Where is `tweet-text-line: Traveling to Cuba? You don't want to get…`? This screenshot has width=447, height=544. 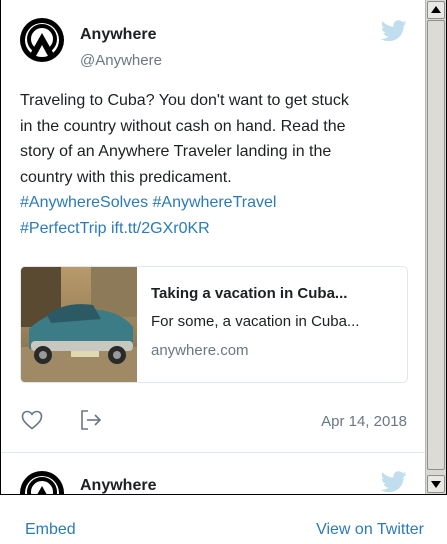 tweet-text-line: Traveling to Cuba? You don't want to get… is located at coordinates (184, 100).